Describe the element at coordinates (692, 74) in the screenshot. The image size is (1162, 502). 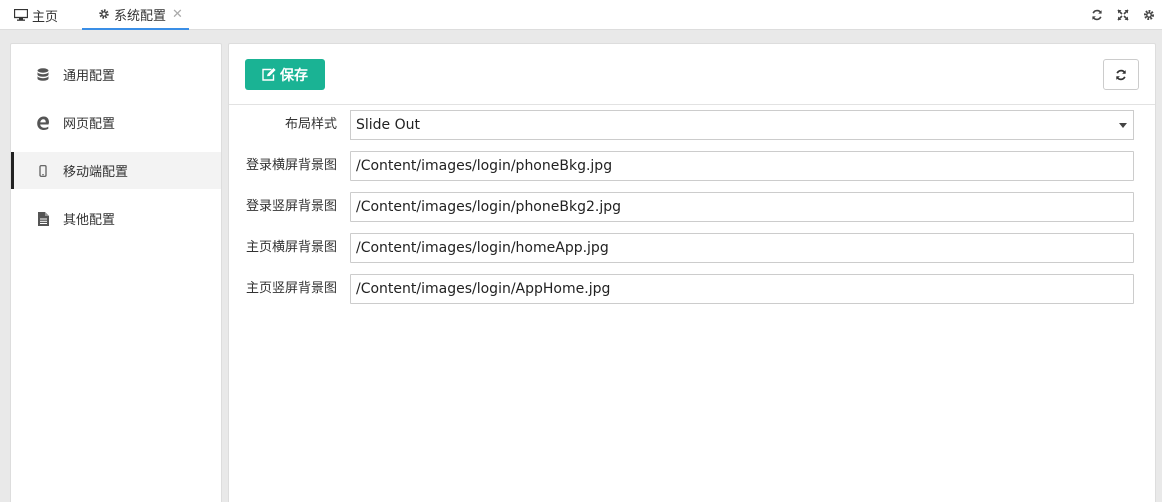
I see `toolbar: 保存` at that location.